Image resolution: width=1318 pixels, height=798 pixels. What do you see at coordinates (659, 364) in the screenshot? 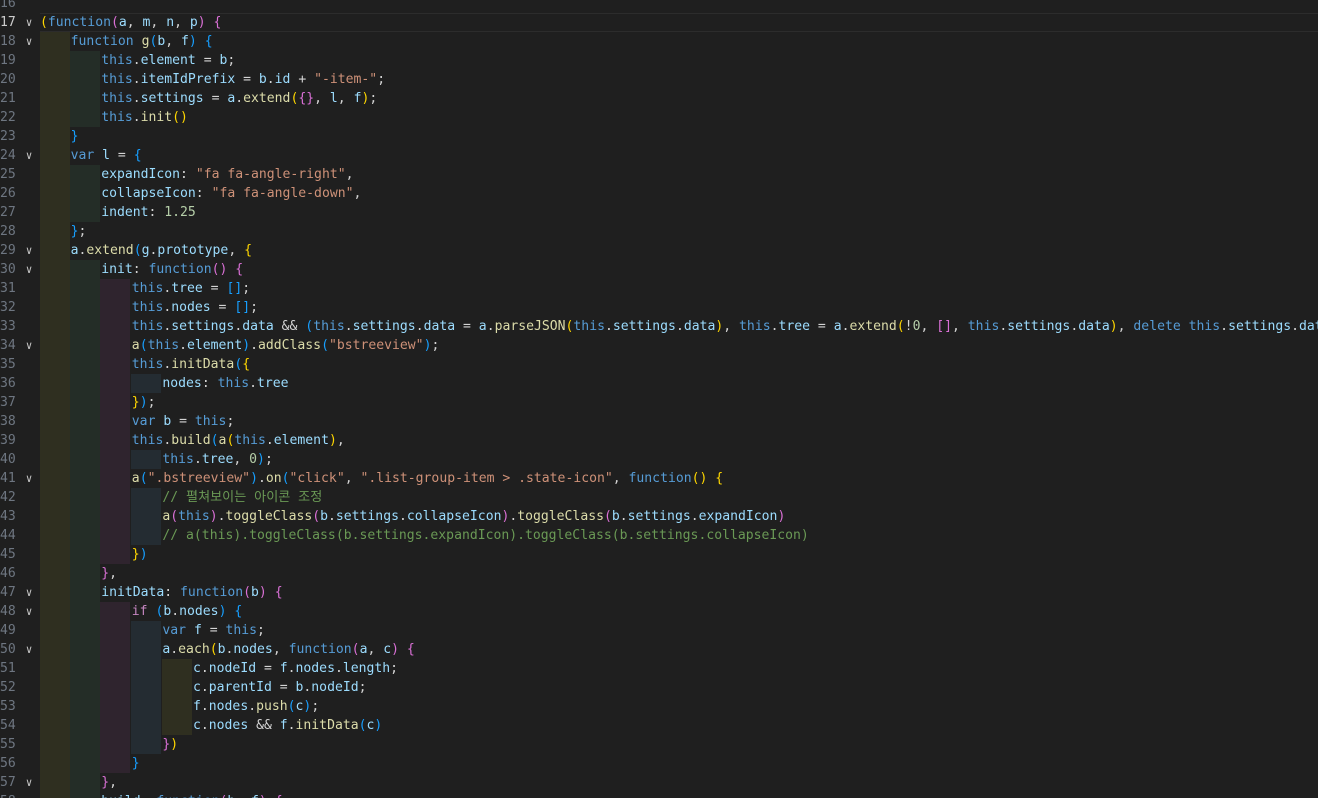
I see `code-line: 35 this.initData({` at bounding box center [659, 364].